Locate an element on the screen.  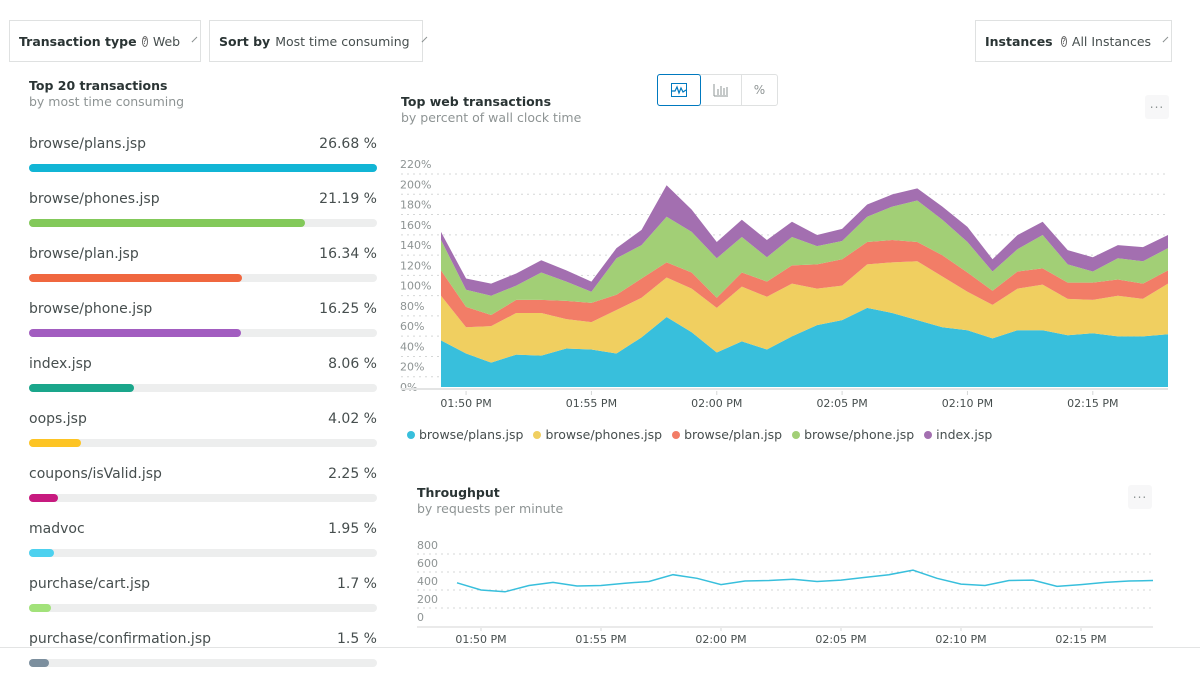
area-chart-view-button is located at coordinates (679, 90).